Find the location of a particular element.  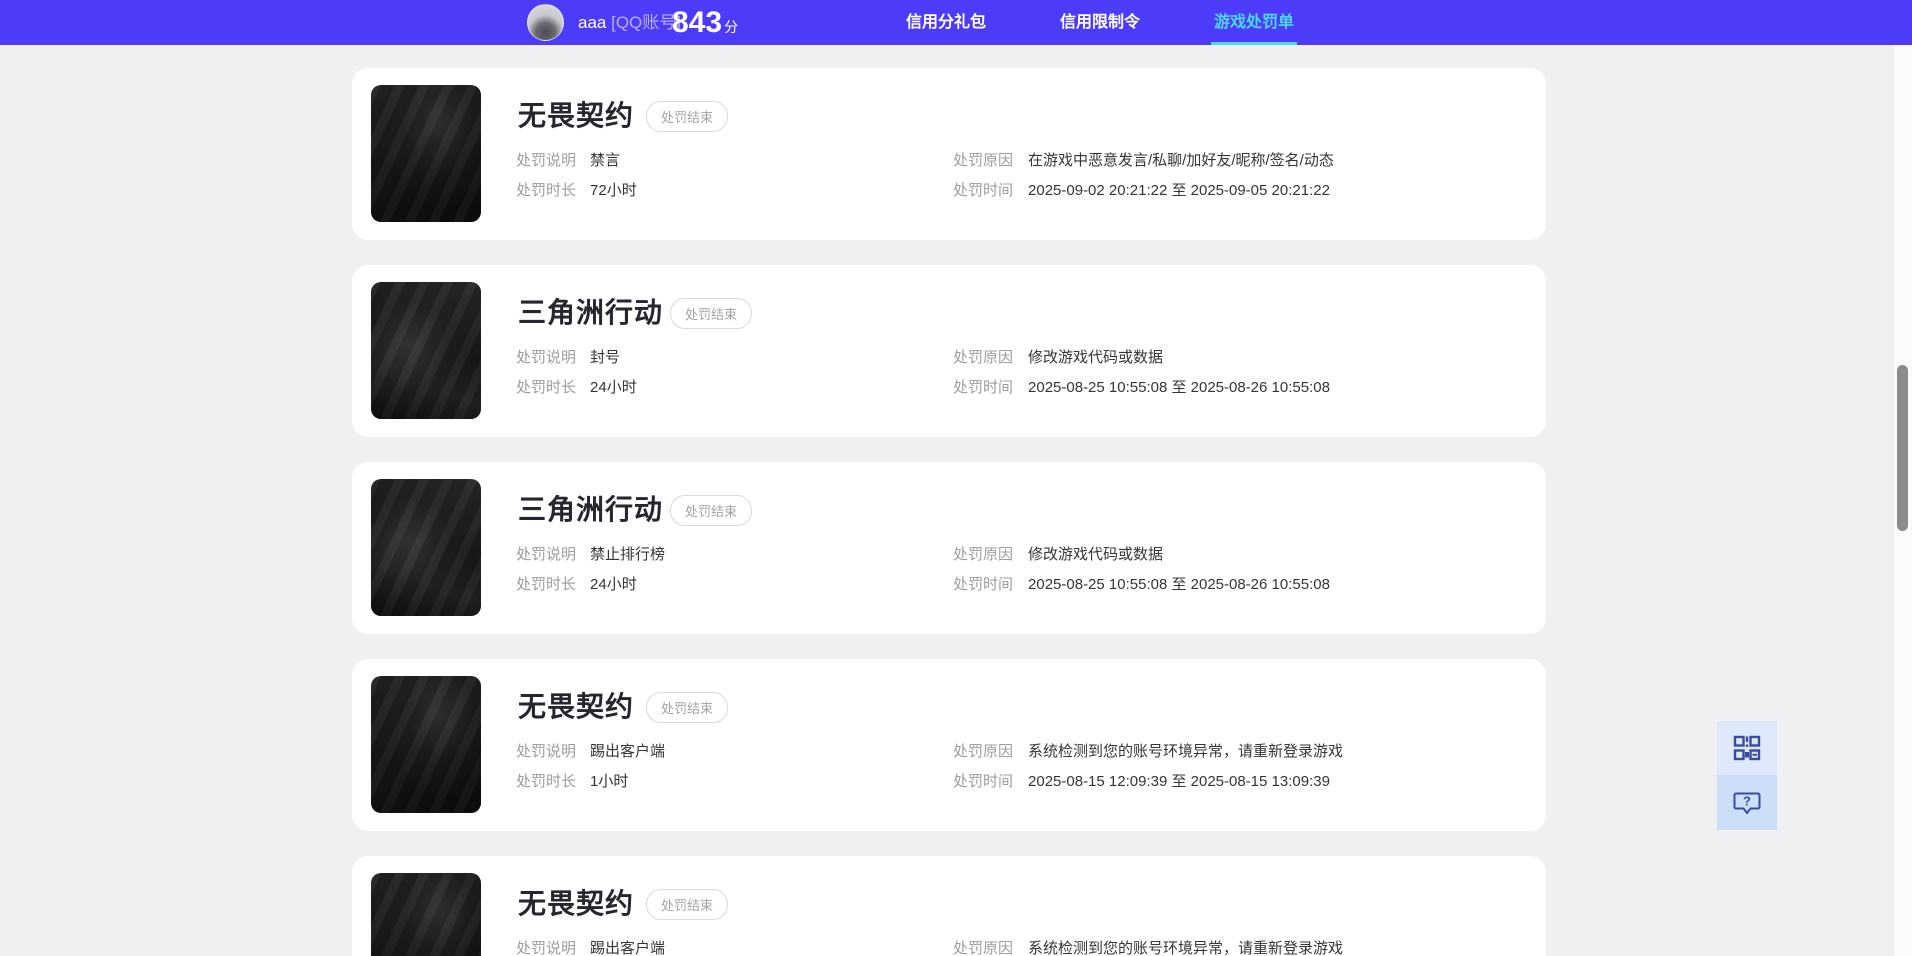

help-bubble-icon: ? is located at coordinates (1747, 803).